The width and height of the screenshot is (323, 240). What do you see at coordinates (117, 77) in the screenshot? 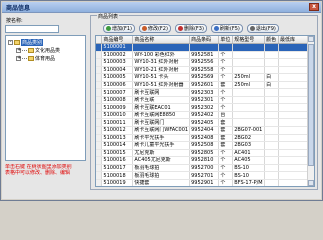
I see `table-cell: 5100005` at bounding box center [117, 77].